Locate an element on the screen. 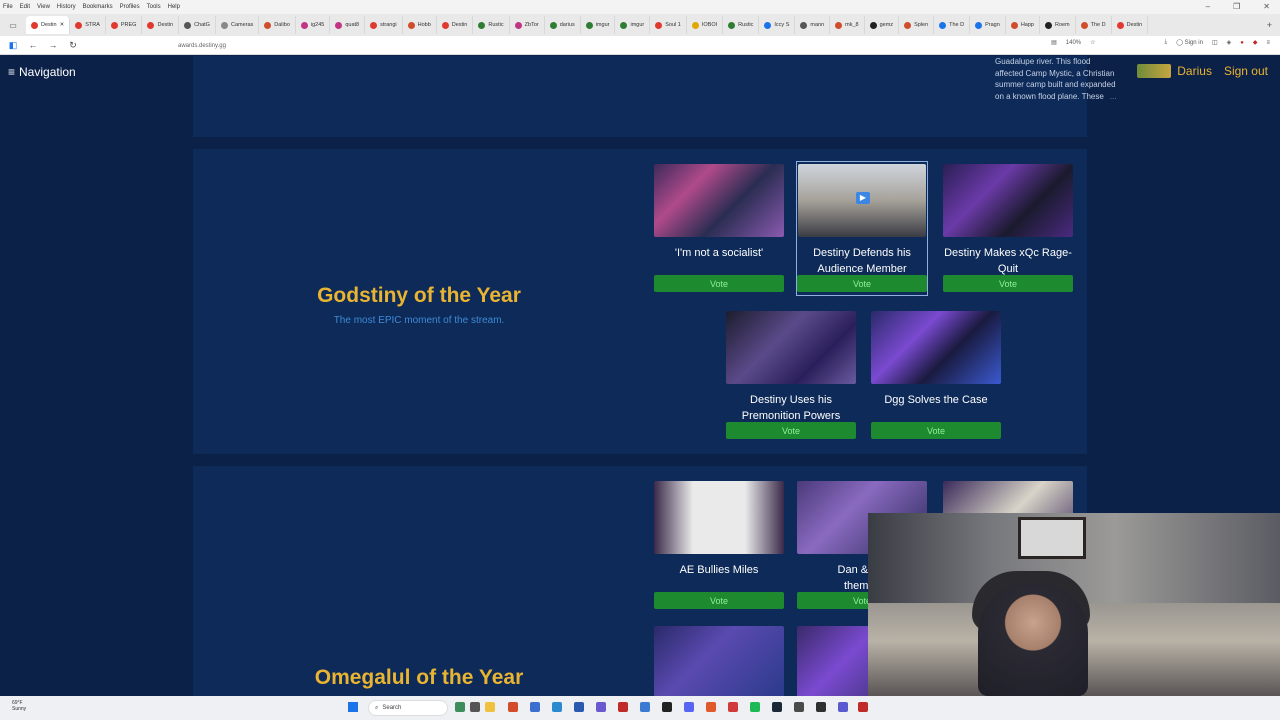 The width and height of the screenshot is (1280, 720). discord-icon is located at coordinates (689, 707).